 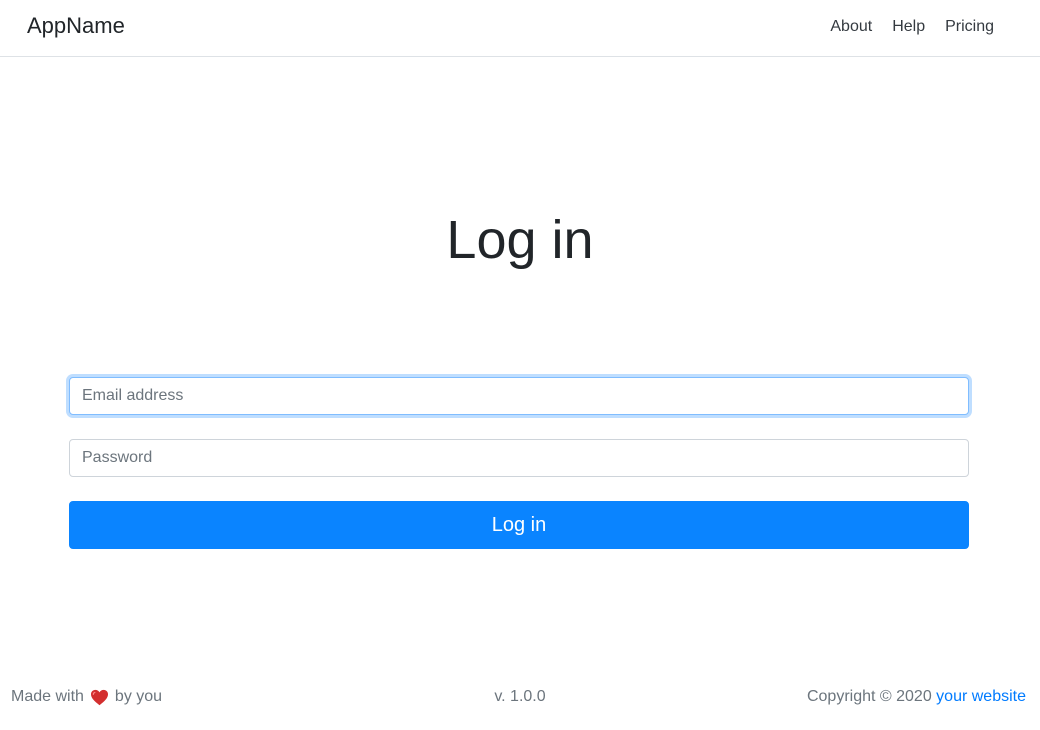 I want to click on navbar: AppName About Help Pricing, so click(x=520, y=28).